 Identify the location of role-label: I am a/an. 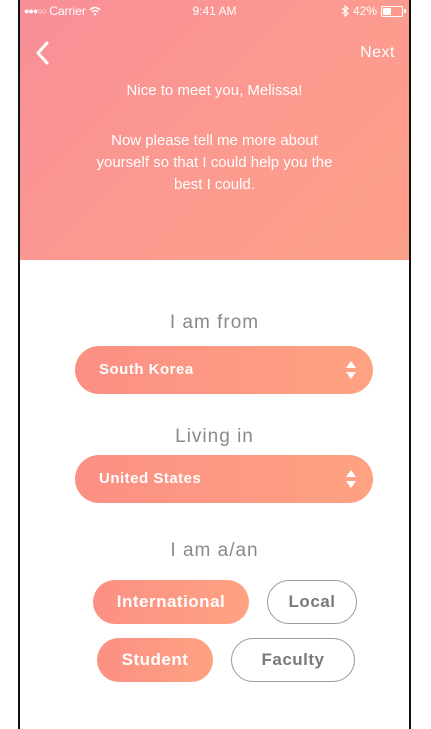
(214, 550).